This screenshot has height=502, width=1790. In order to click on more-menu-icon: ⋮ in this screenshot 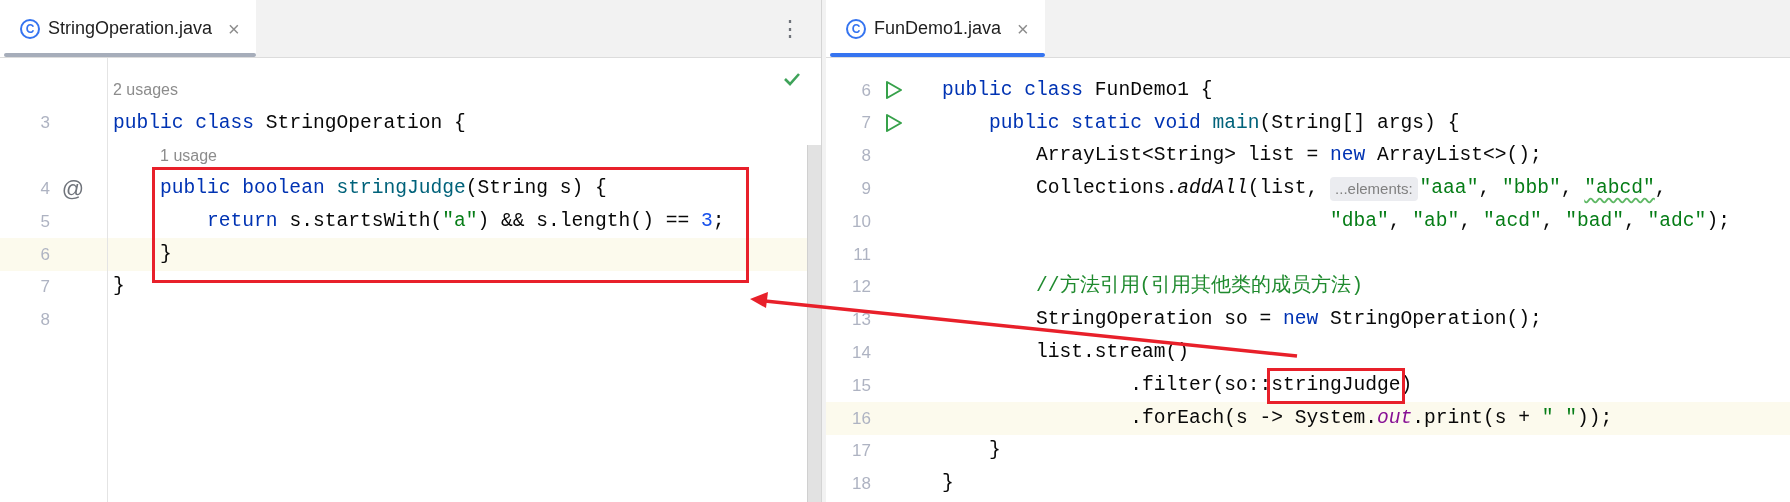, I will do `click(790, 28)`.